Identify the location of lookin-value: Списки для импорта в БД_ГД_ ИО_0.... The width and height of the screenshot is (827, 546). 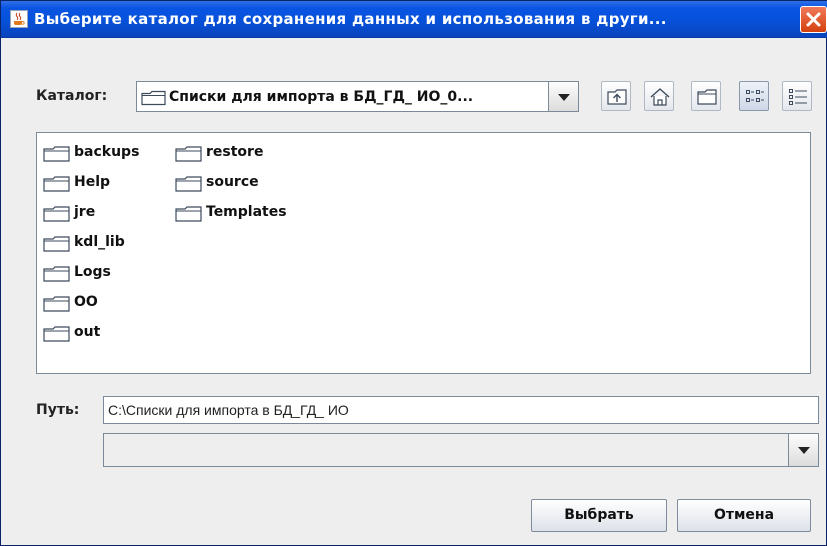
(321, 97).